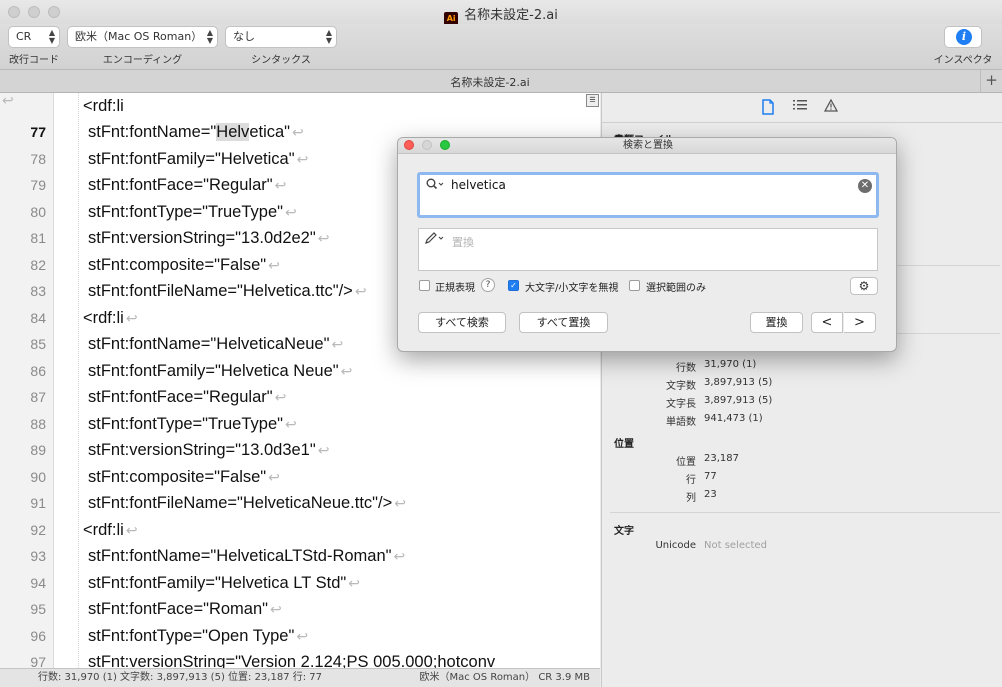 This screenshot has width=1002, height=687. Describe the element at coordinates (681, 386) in the screenshot. I see `char-count-key: 文字数` at that location.